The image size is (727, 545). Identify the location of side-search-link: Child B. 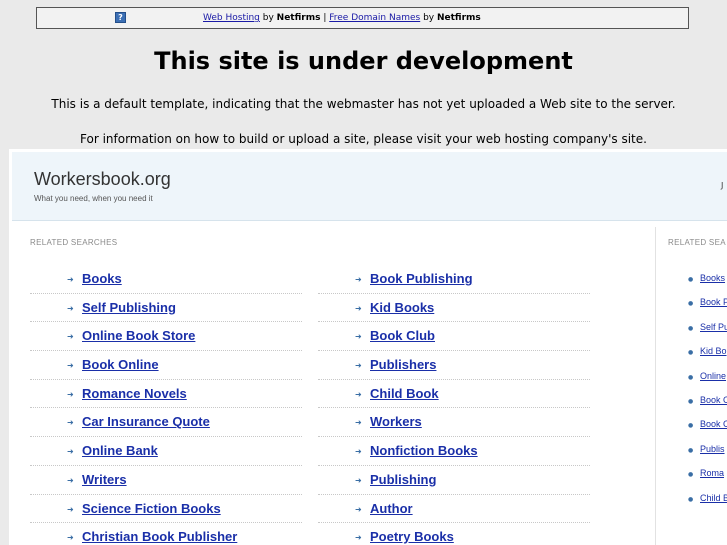
(713, 498).